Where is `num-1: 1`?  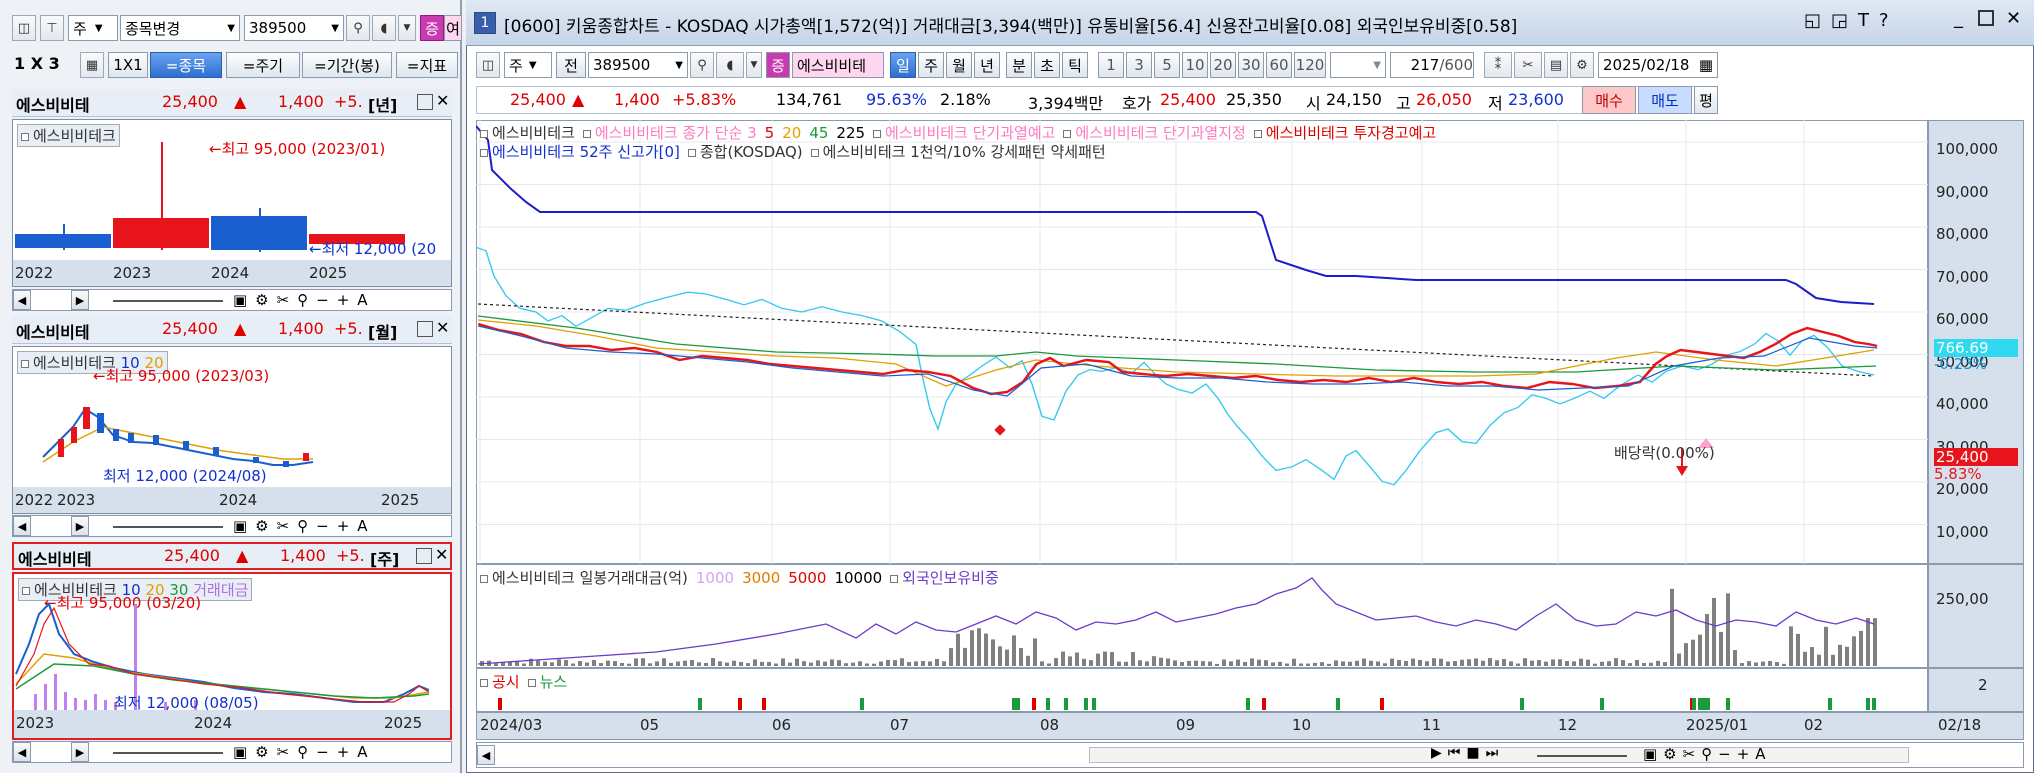
num-1: 1 is located at coordinates (1111, 65).